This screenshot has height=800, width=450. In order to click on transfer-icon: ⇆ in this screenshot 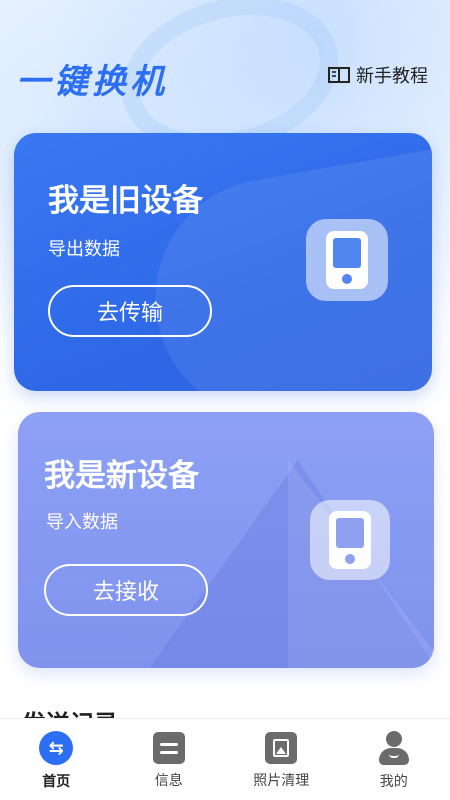, I will do `click(56, 748)`.